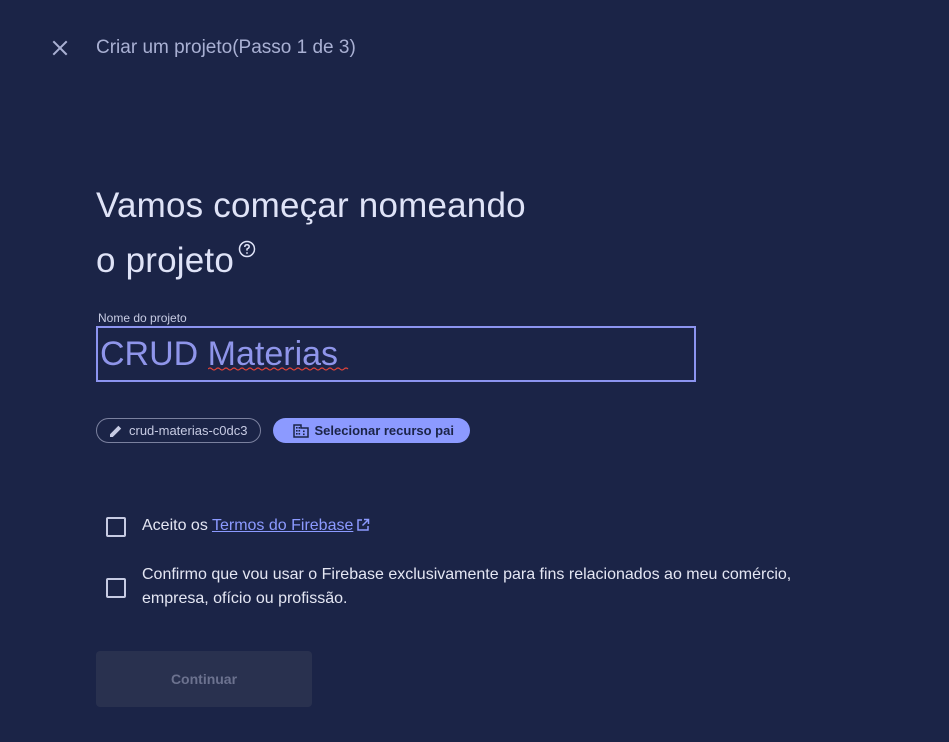  Describe the element at coordinates (245, 598) in the screenshot. I see `business-use-line-2: empresa, ofício ou profissão.` at that location.